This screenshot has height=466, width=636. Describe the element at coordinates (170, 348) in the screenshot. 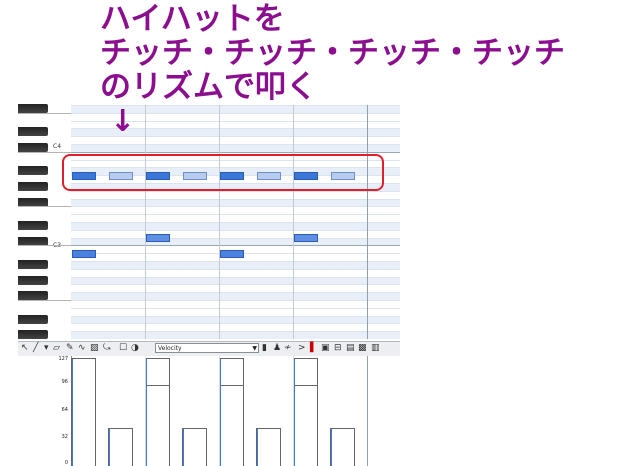

I see `velocity-select-value: Velocity` at that location.